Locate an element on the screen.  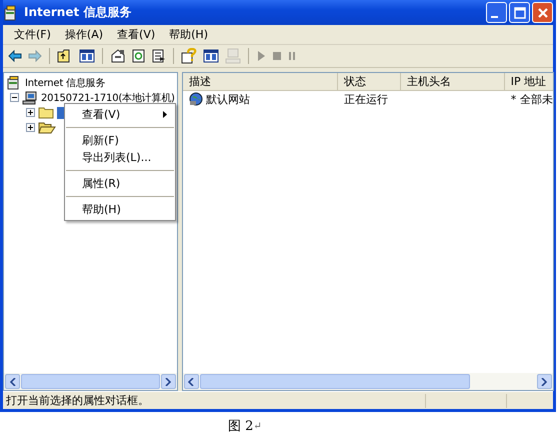
open-folder-icon is located at coordinates (47, 127).